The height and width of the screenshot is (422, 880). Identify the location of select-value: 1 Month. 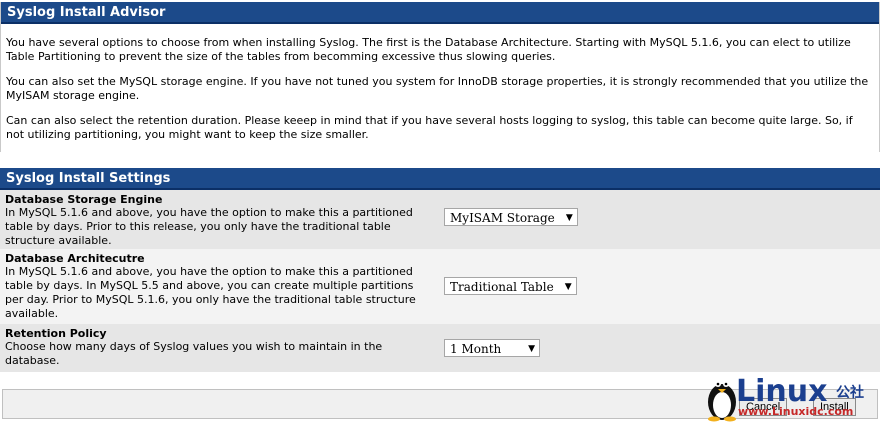
(476, 349).